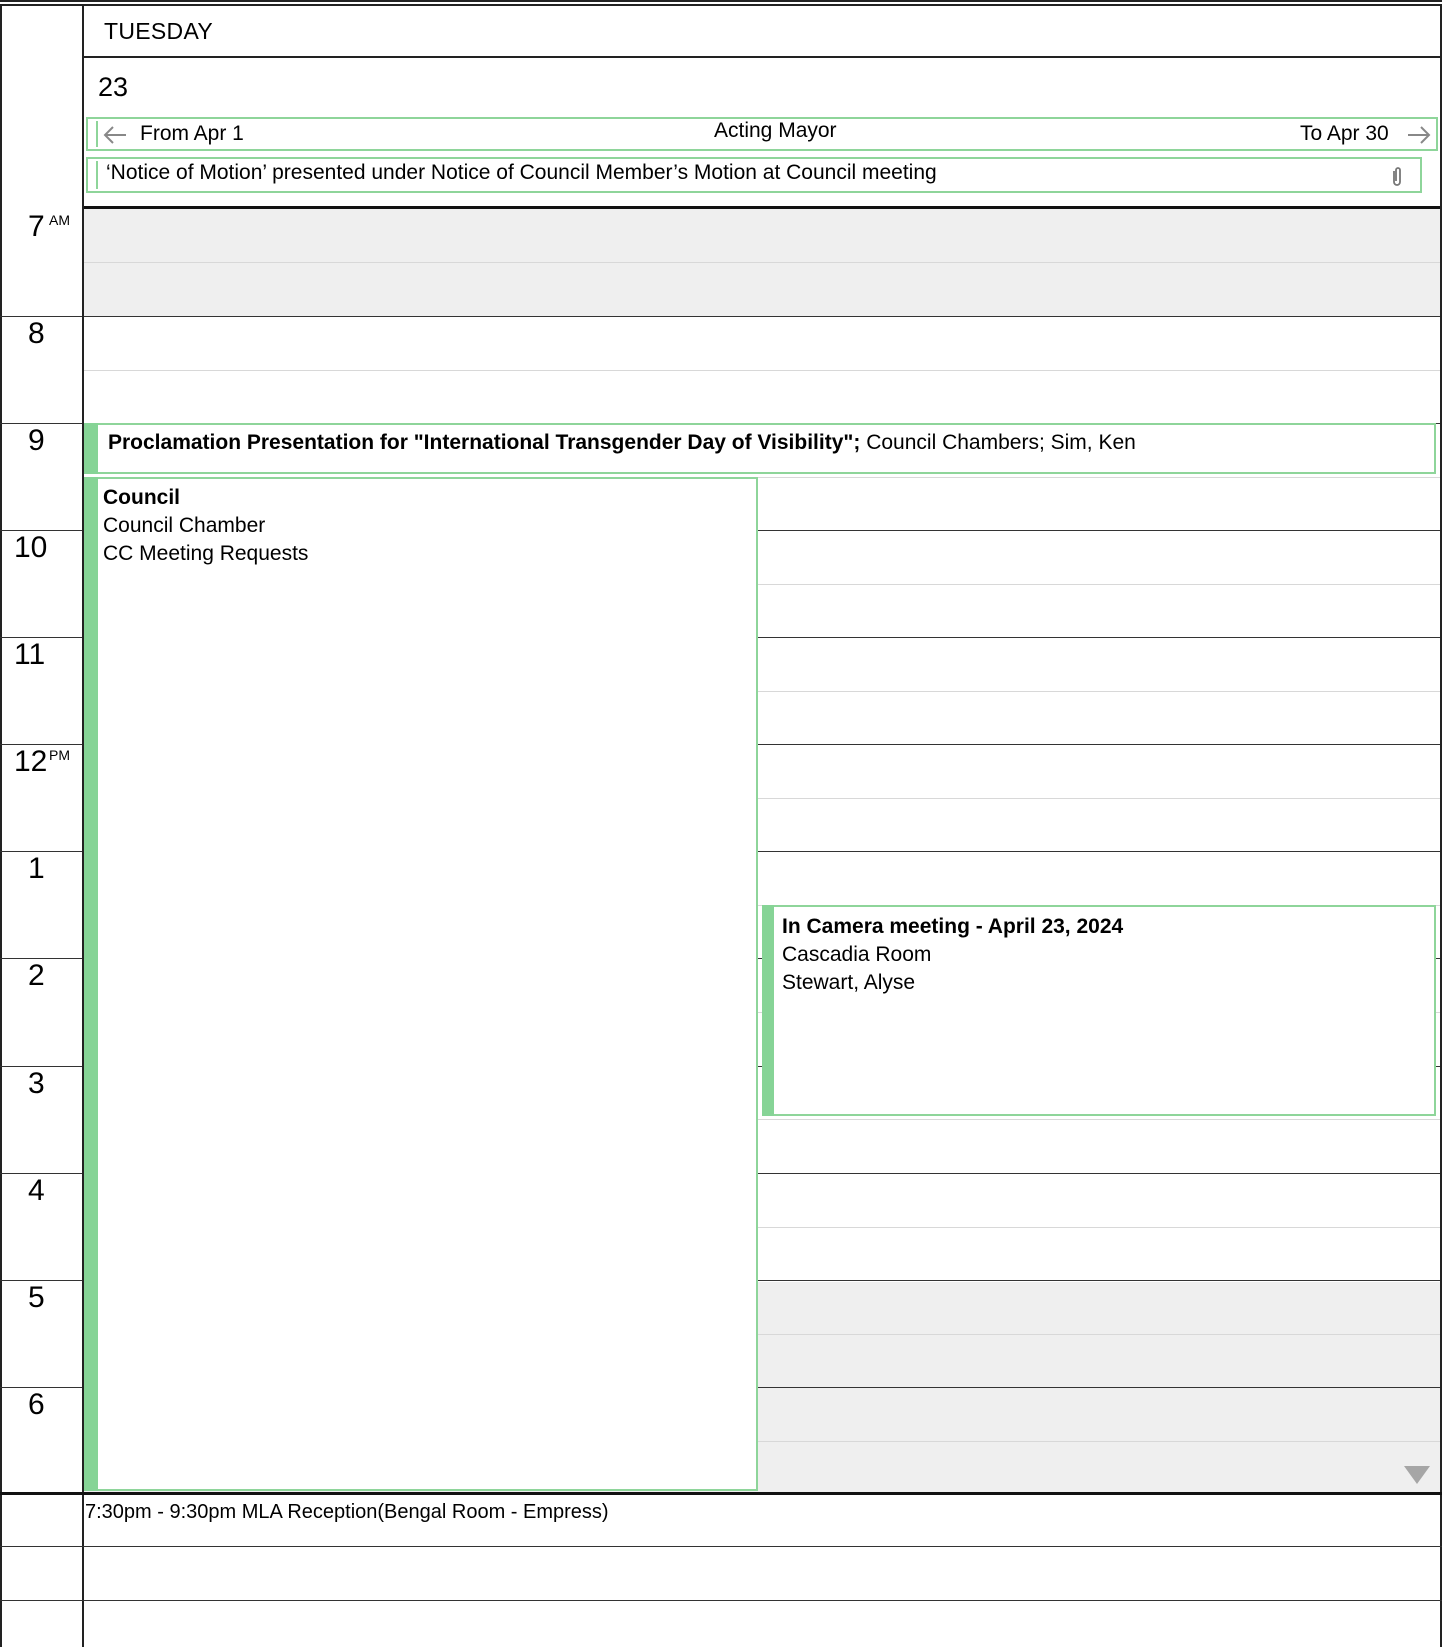 Image resolution: width=1442 pixels, height=1647 pixels. Describe the element at coordinates (762, 57) in the screenshot. I see `header-divider` at that location.